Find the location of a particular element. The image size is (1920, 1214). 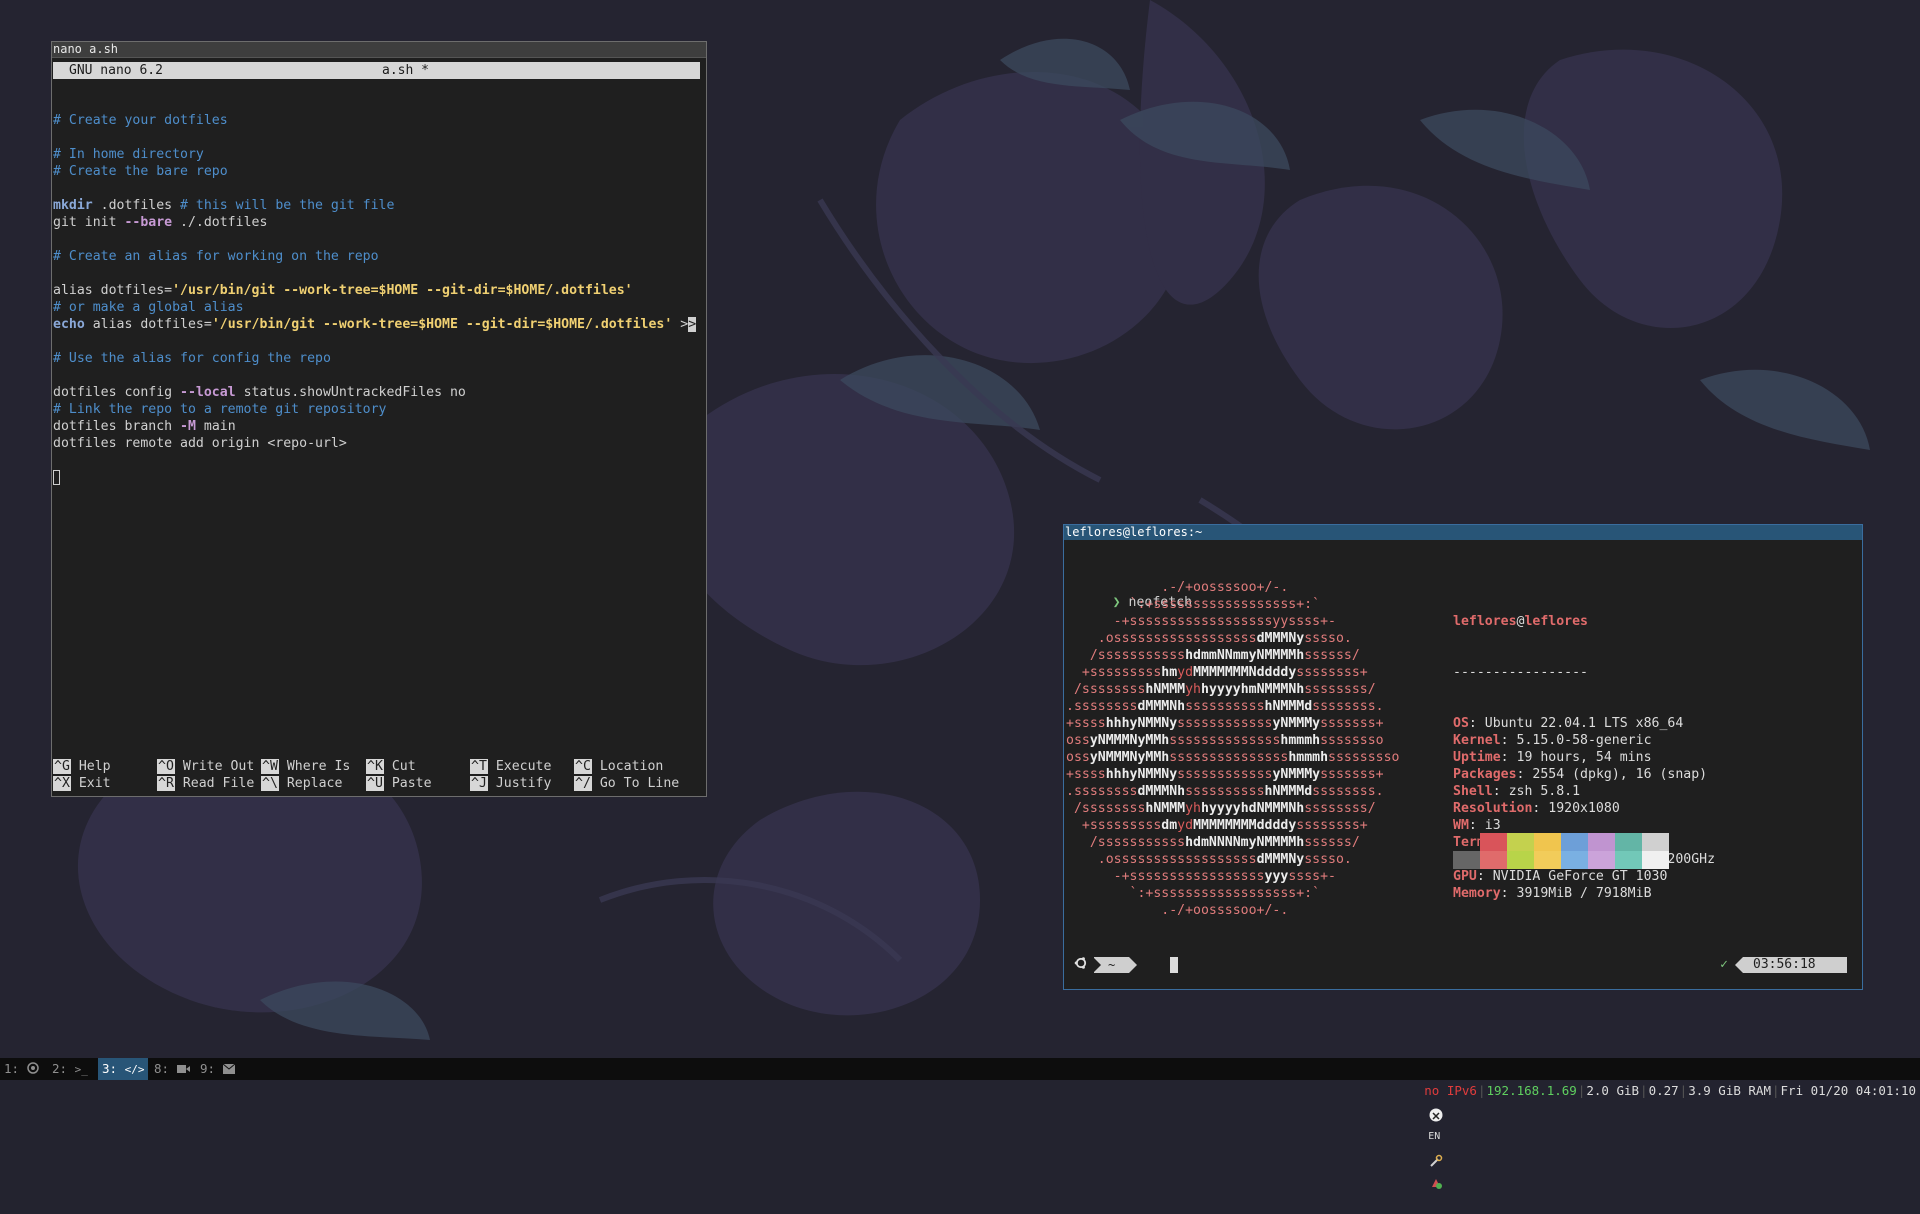

shortcut-replace: ^\ Replace is located at coordinates (301, 783).